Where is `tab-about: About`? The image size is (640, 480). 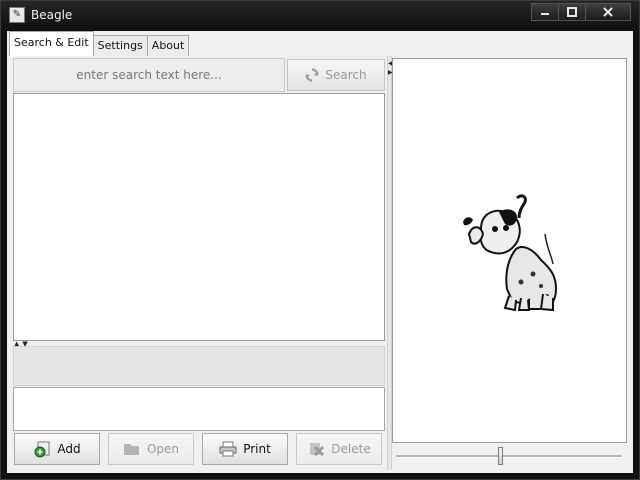 tab-about: About is located at coordinates (168, 45).